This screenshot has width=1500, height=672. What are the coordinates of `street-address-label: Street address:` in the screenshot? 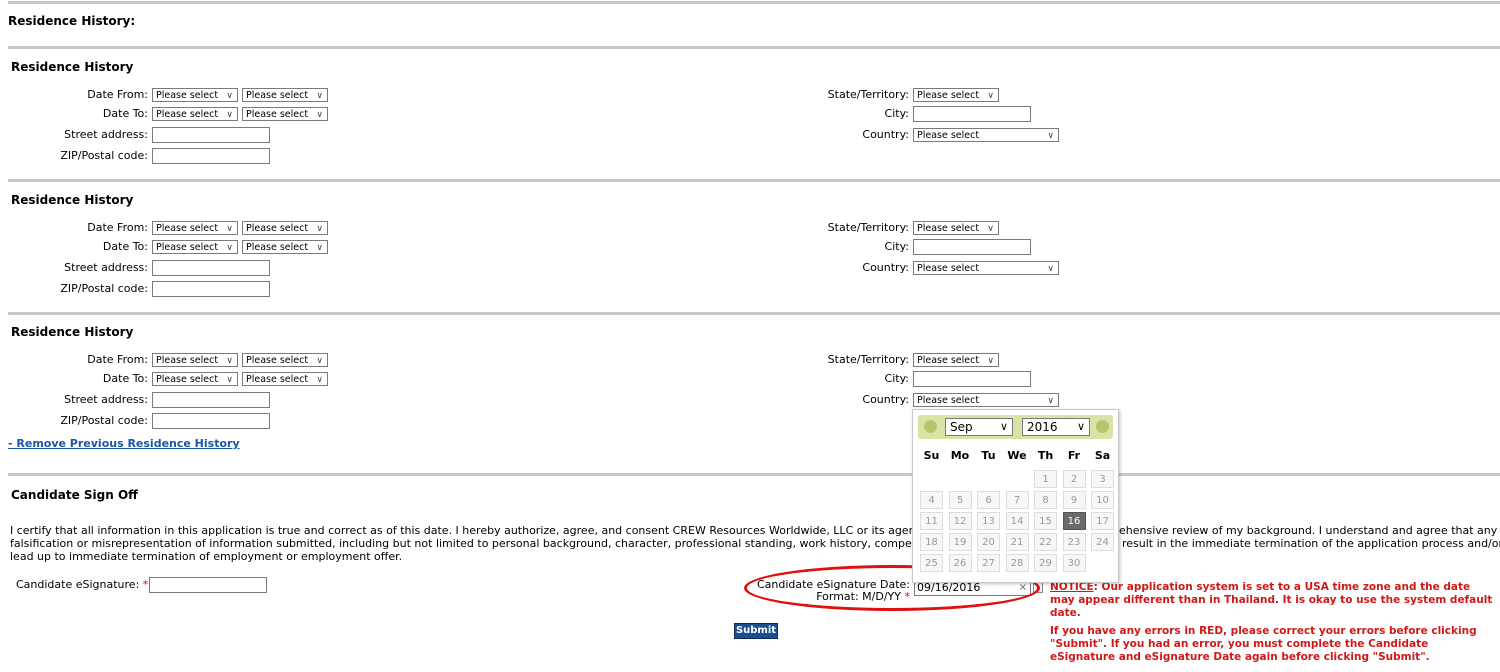 It's located at (106, 267).